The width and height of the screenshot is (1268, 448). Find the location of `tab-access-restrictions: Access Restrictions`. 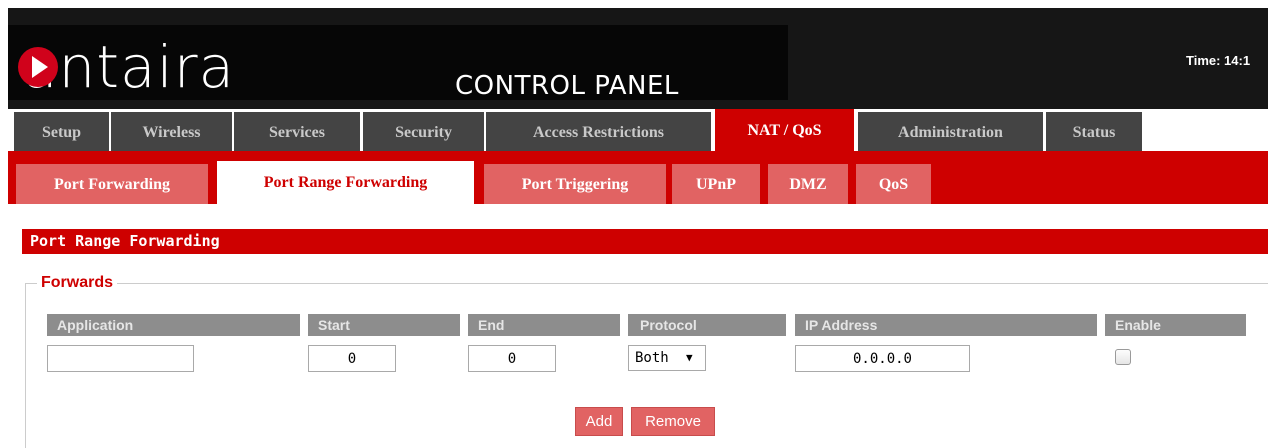

tab-access-restrictions: Access Restrictions is located at coordinates (598, 131).